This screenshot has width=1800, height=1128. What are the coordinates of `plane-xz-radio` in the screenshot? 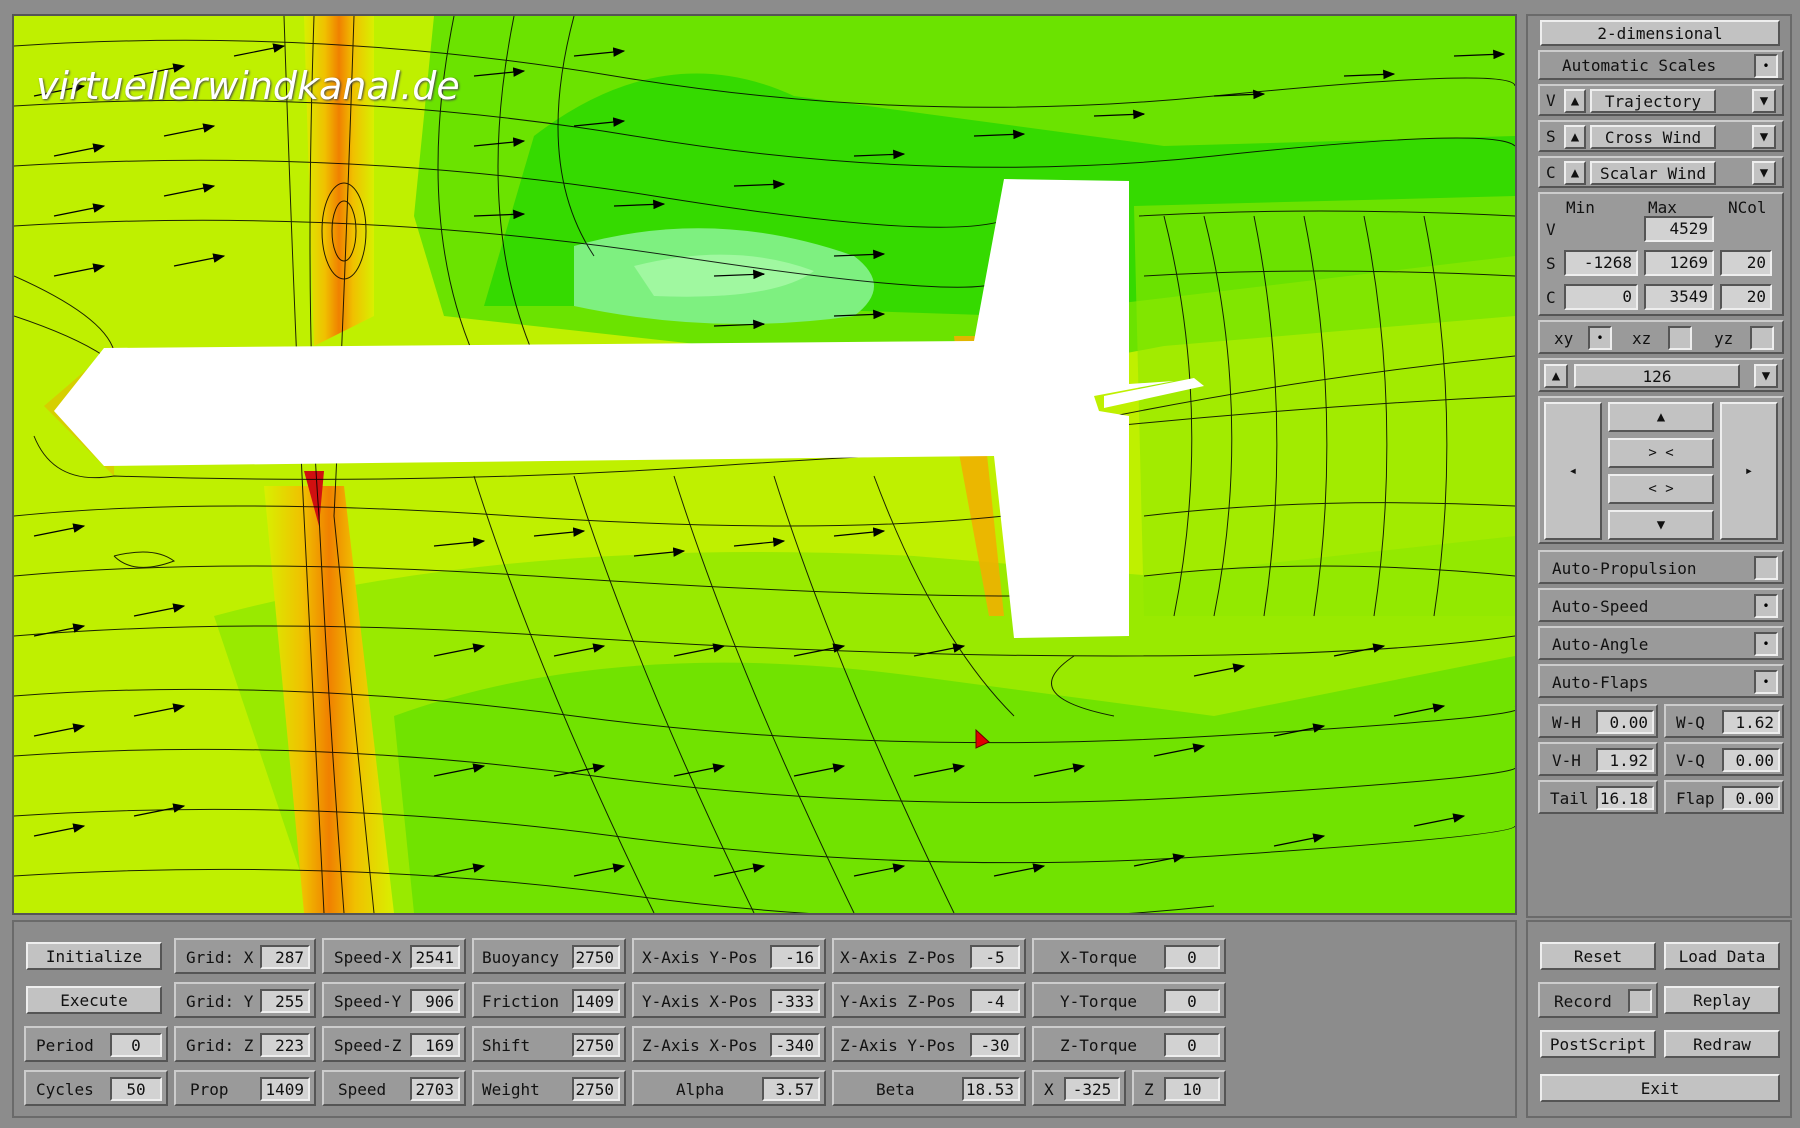 It's located at (1680, 338).